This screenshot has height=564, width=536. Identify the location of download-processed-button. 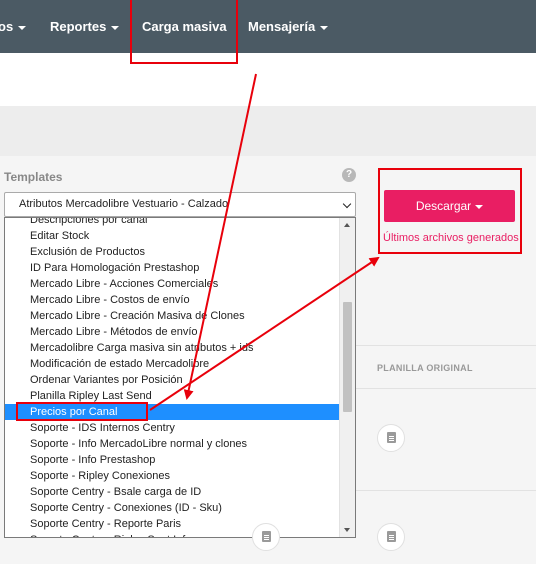
(266, 537).